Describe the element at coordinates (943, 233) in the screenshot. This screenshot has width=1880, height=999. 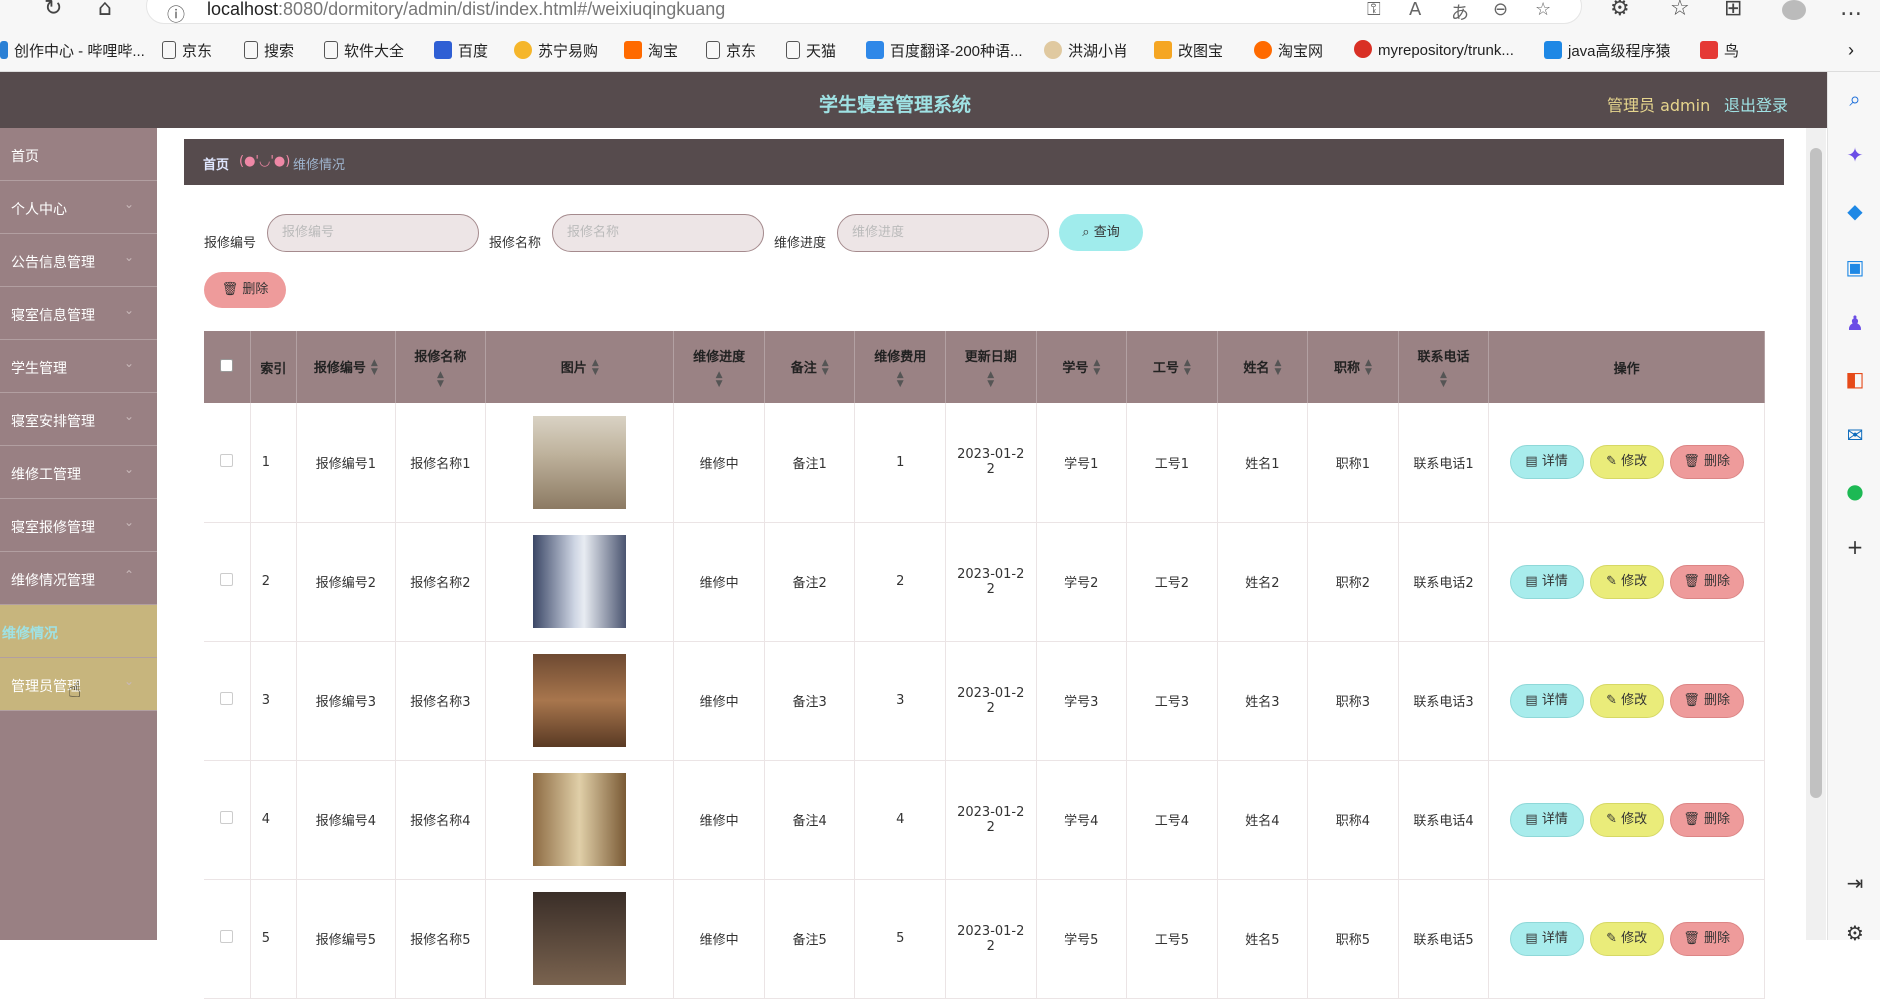
I see `repair-progress-input: 维修进度` at that location.